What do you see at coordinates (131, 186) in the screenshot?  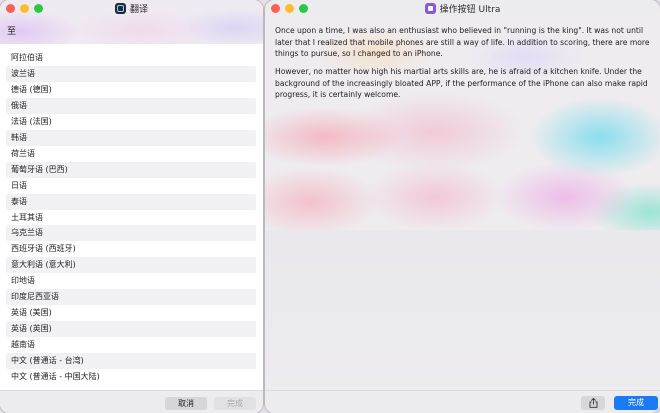 I see `language-option: 日语` at bounding box center [131, 186].